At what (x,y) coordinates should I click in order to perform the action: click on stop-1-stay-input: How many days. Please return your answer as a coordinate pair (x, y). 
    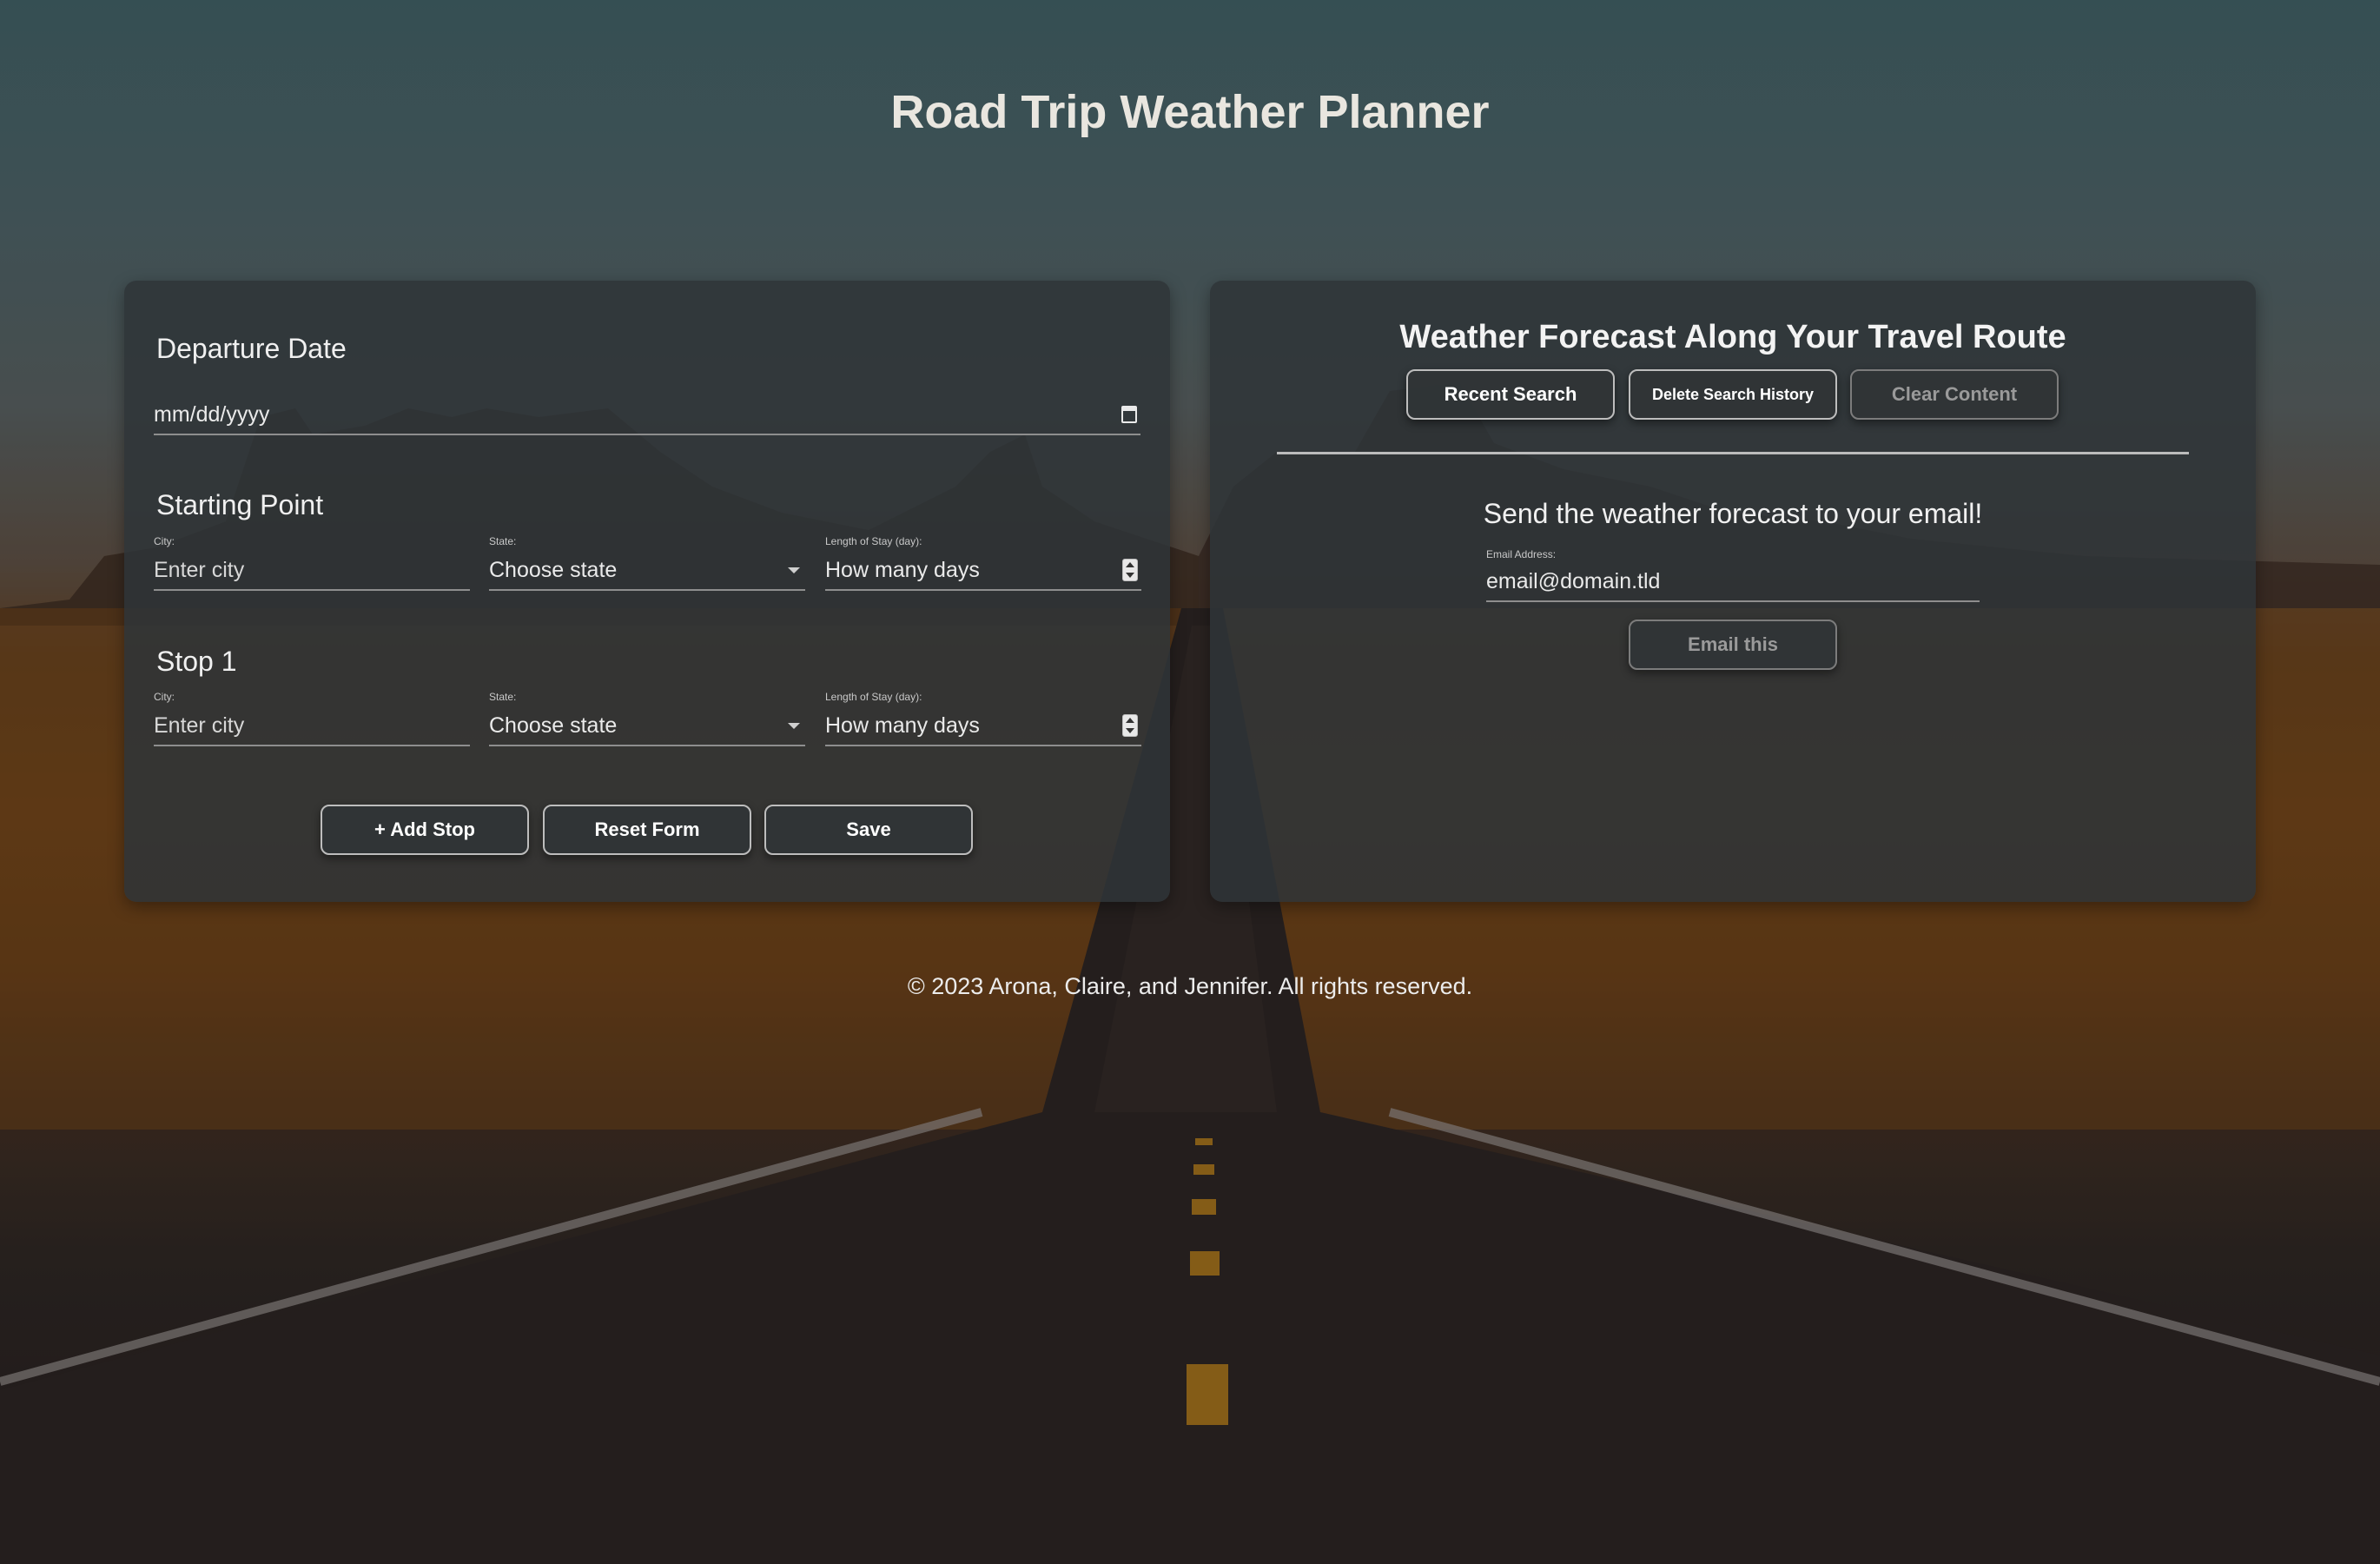
    Looking at the image, I should click on (983, 726).